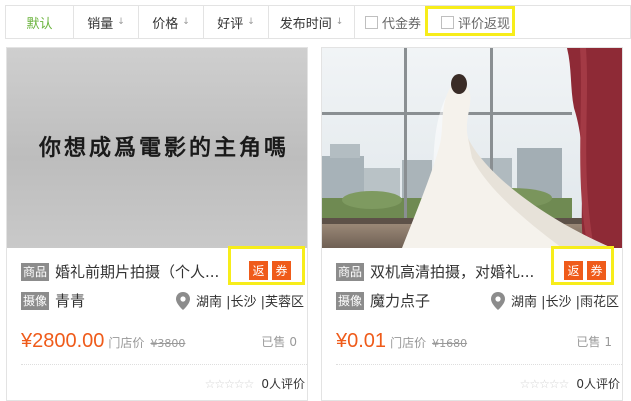  What do you see at coordinates (100, 24) in the screenshot?
I see `sort-sales-label: 销量` at bounding box center [100, 24].